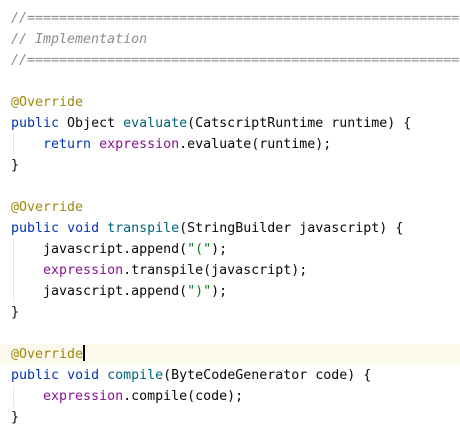  I want to click on code-line: expression.compile(code);, so click(230, 396).